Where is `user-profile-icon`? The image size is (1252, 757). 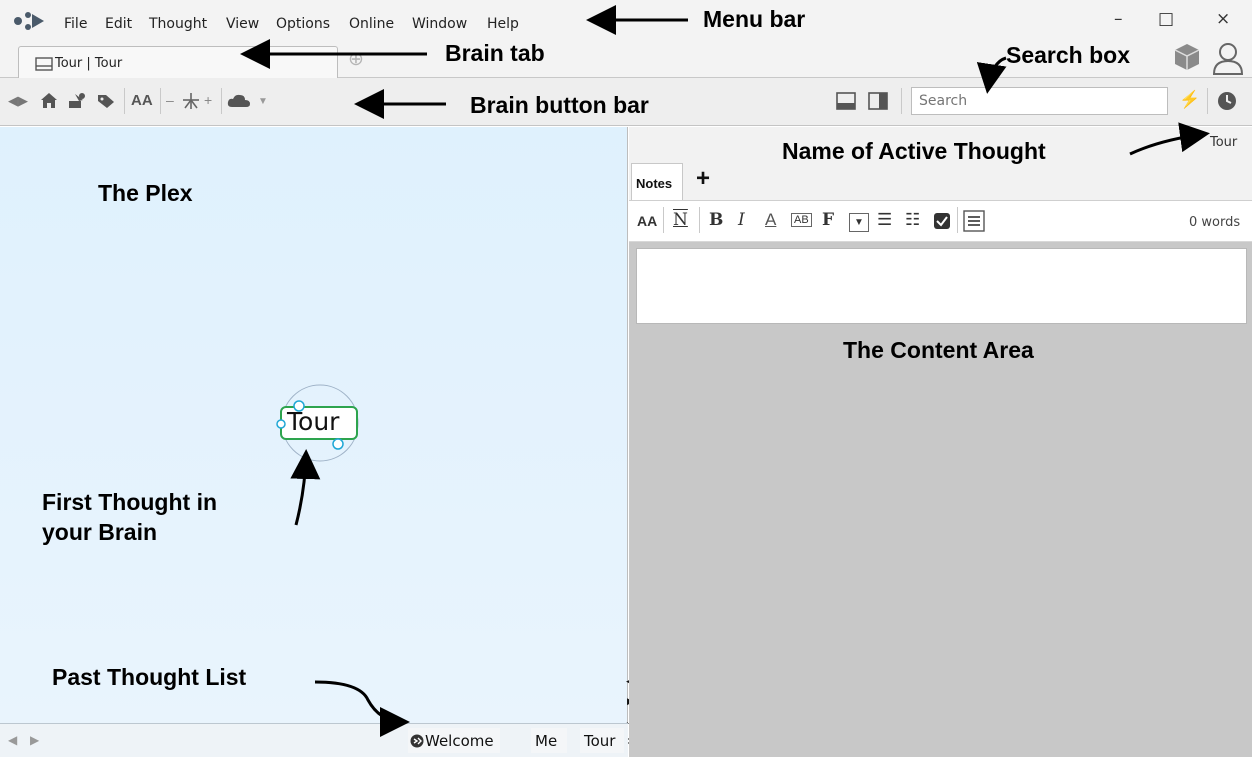
user-profile-icon is located at coordinates (1228, 58).